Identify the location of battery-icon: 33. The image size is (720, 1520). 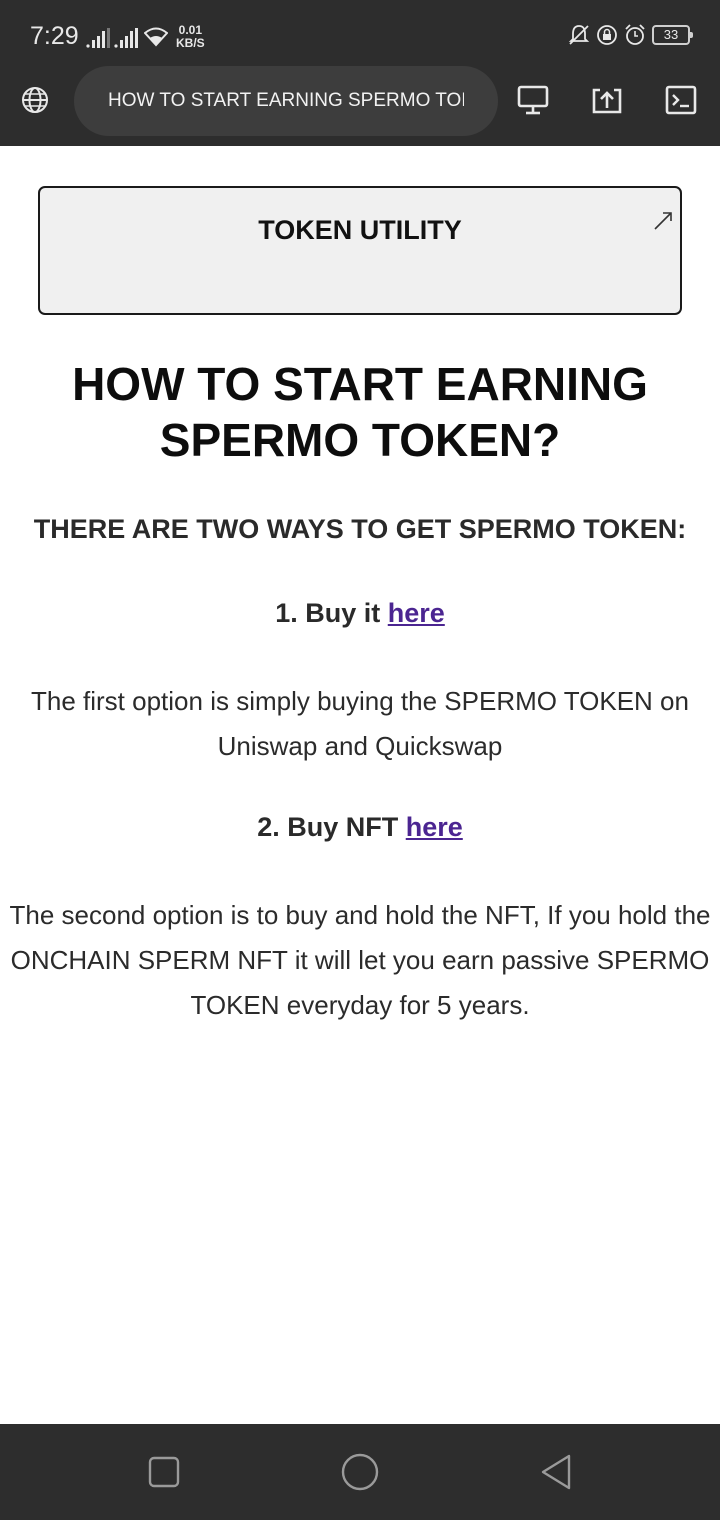
(672, 35).